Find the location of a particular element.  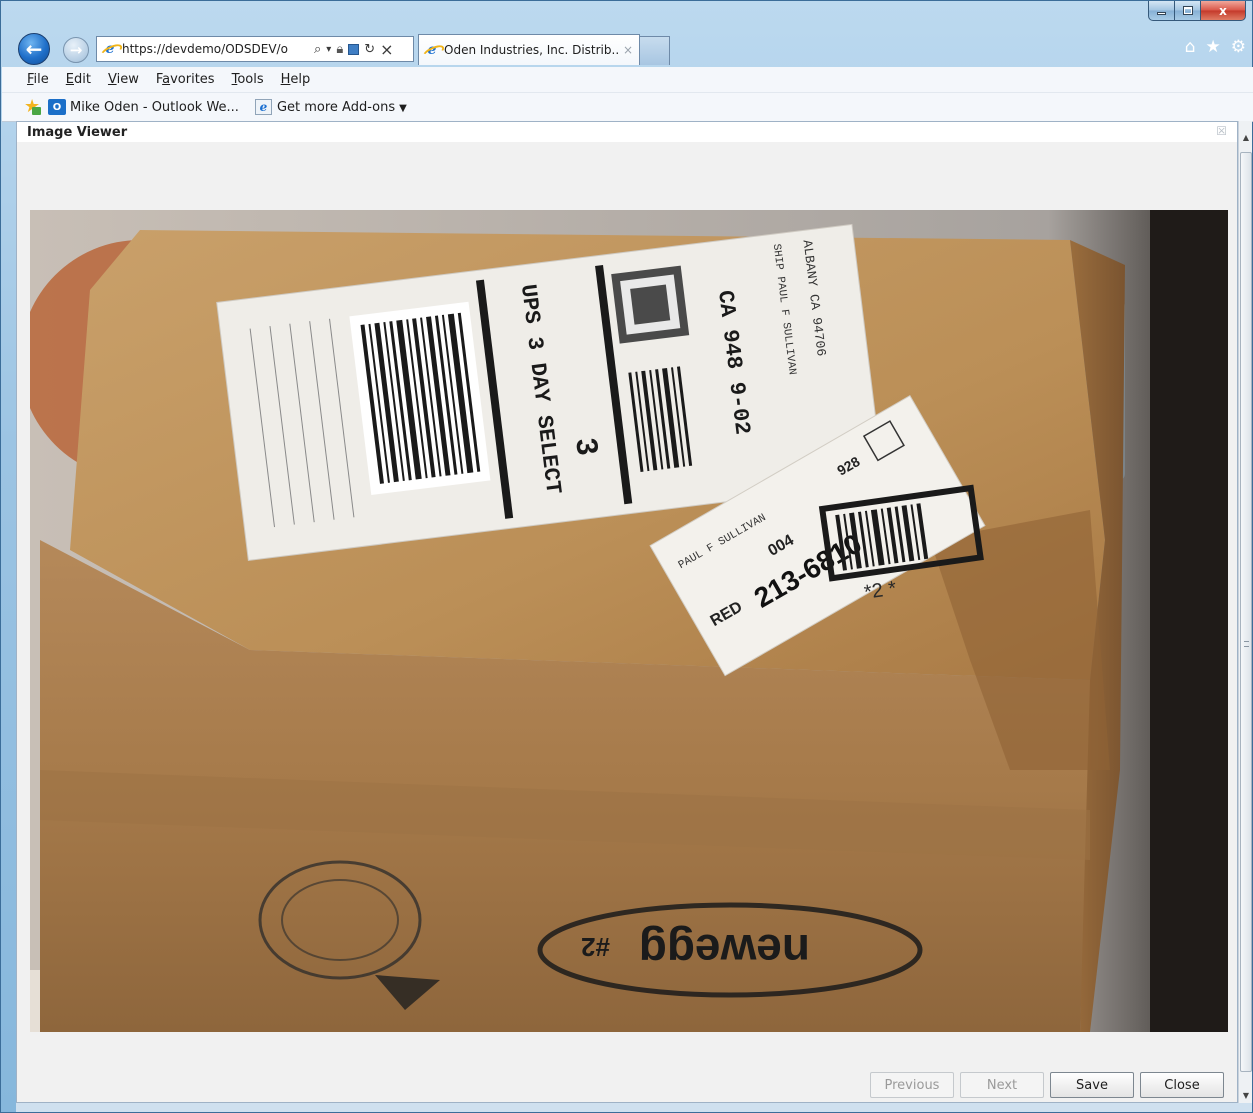

refresh-icon: ↻ is located at coordinates (369, 49).